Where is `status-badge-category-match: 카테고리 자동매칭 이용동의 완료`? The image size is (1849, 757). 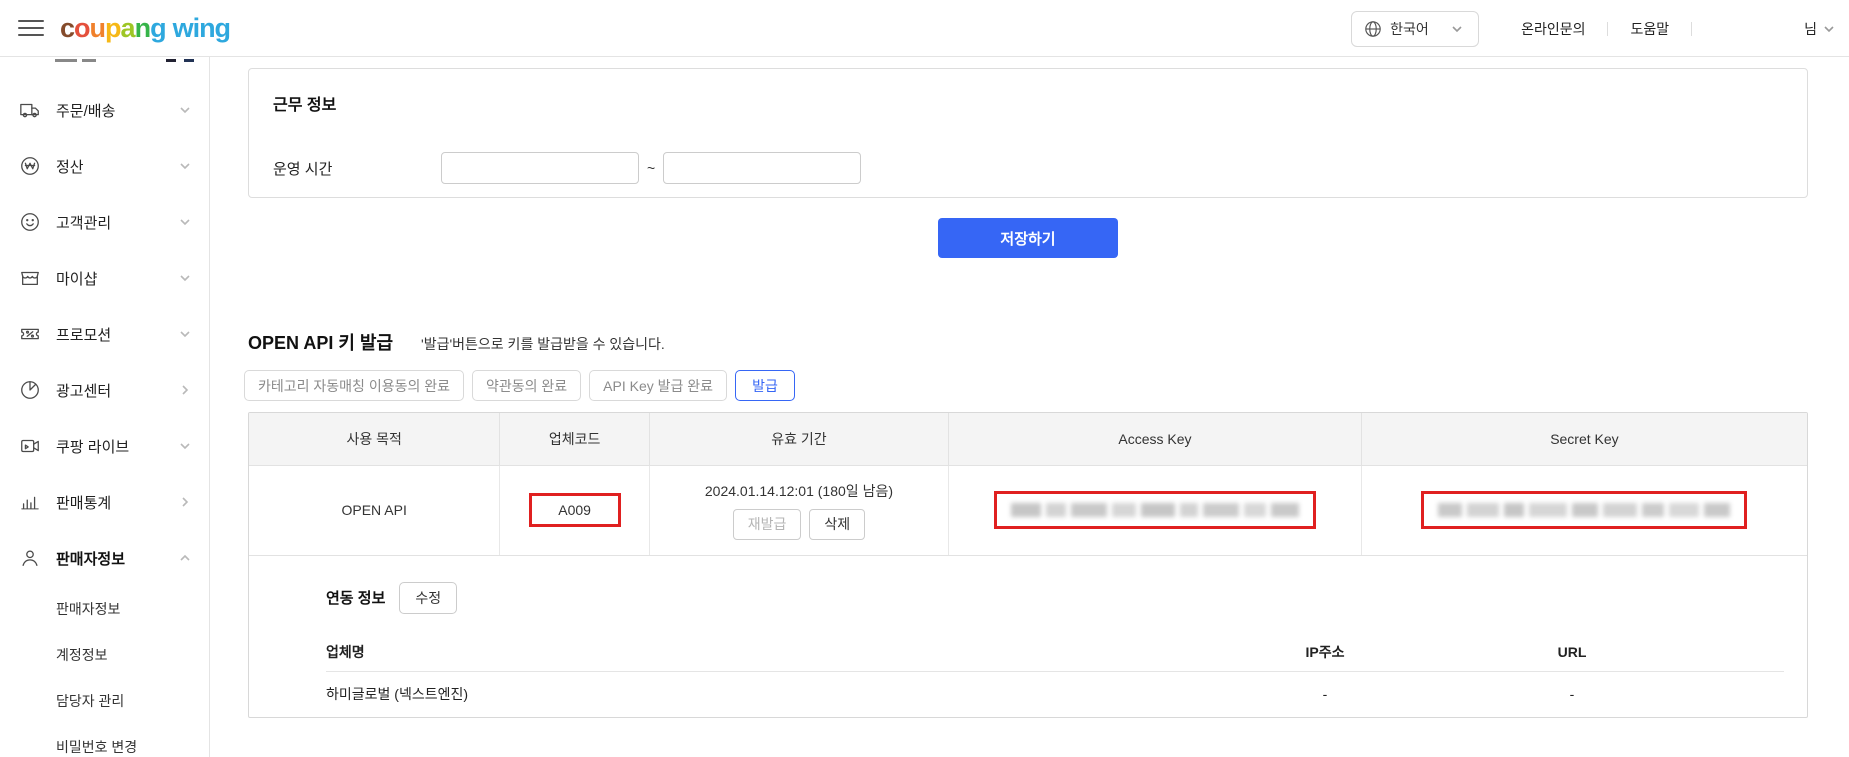
status-badge-category-match: 카테고리 자동매칭 이용동의 완료 is located at coordinates (354, 385).